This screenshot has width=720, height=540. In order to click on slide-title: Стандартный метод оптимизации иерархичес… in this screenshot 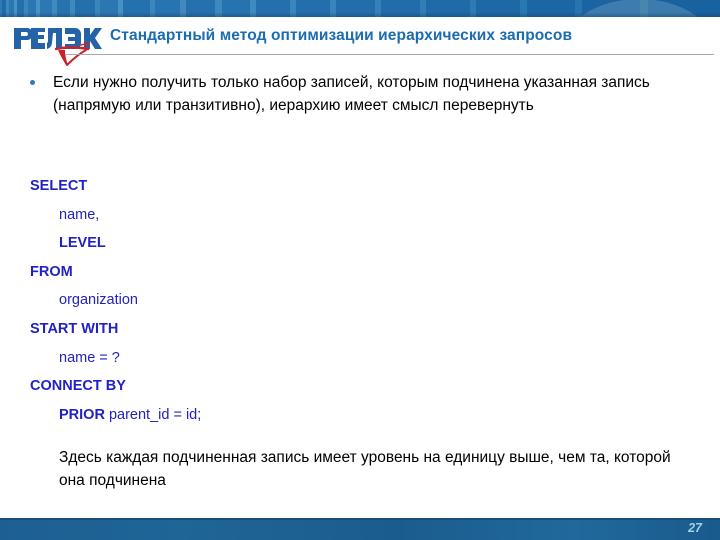, I will do `click(341, 35)`.